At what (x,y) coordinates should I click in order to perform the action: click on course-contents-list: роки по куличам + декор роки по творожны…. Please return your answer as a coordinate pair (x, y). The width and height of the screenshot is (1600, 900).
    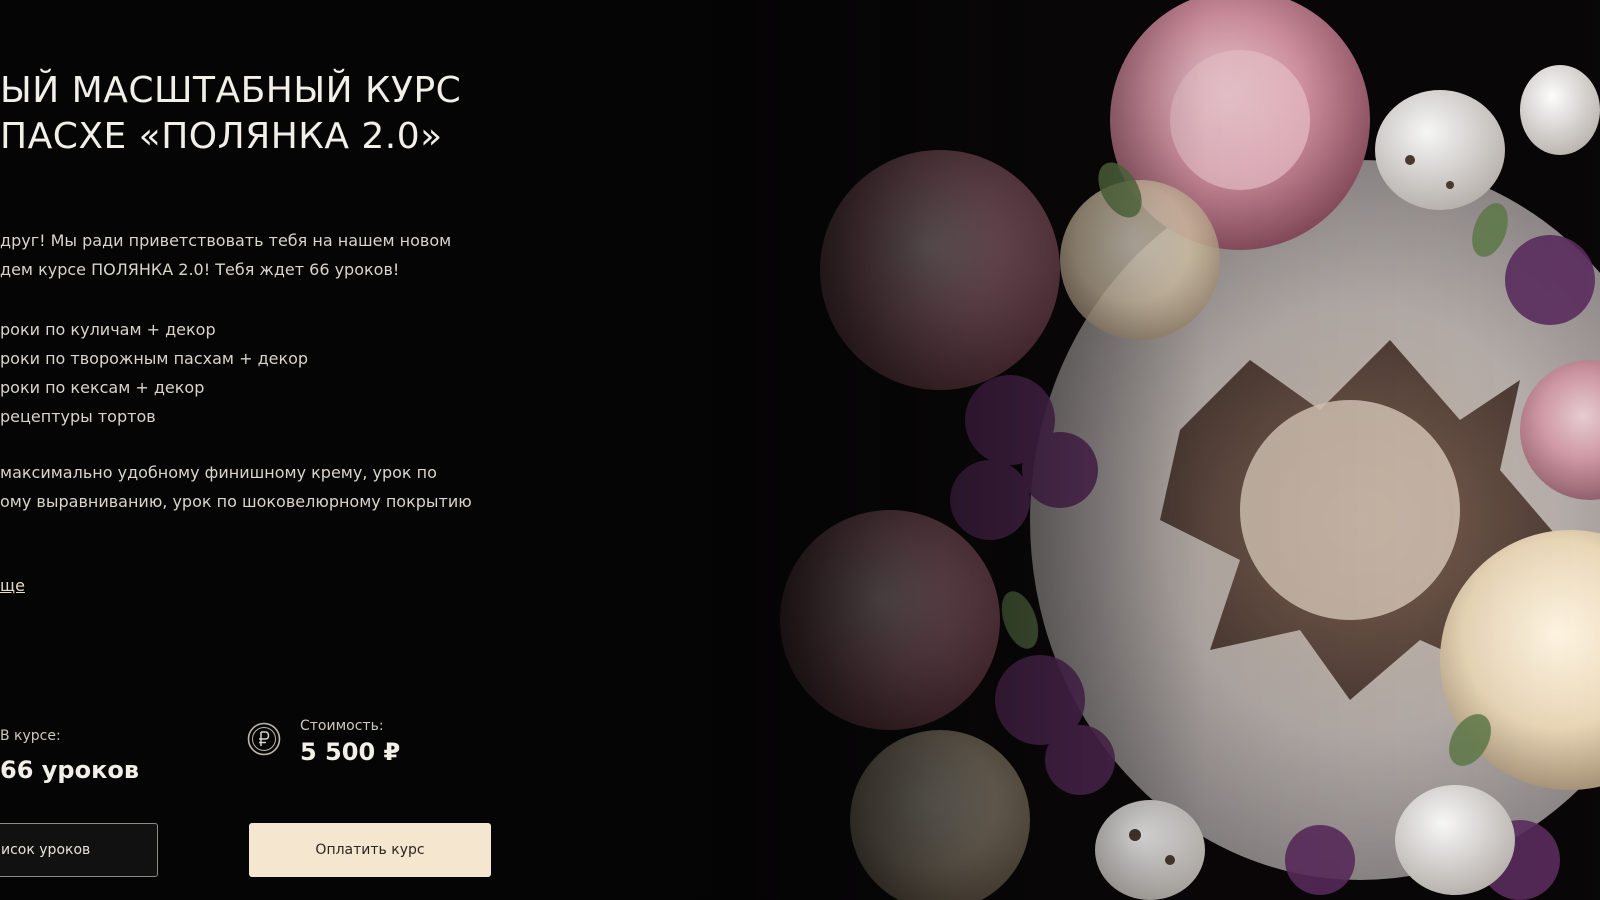
    Looking at the image, I should click on (154, 373).